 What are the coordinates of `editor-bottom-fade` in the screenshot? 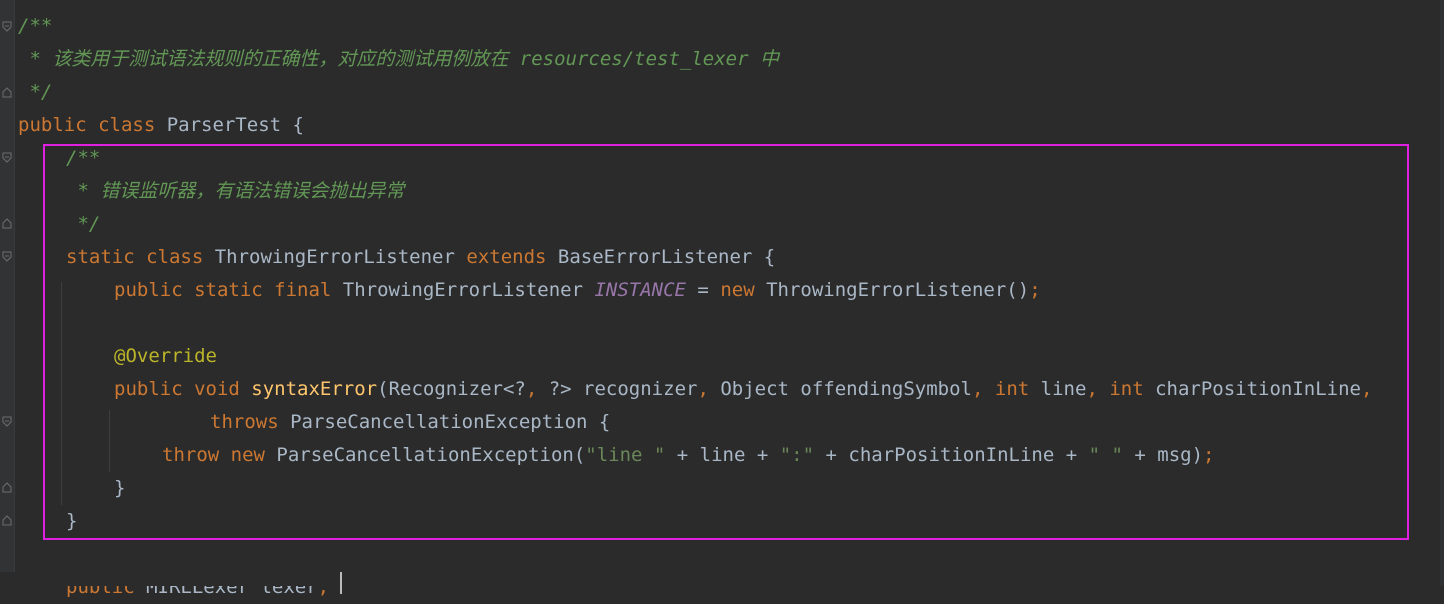 It's located at (722, 579).